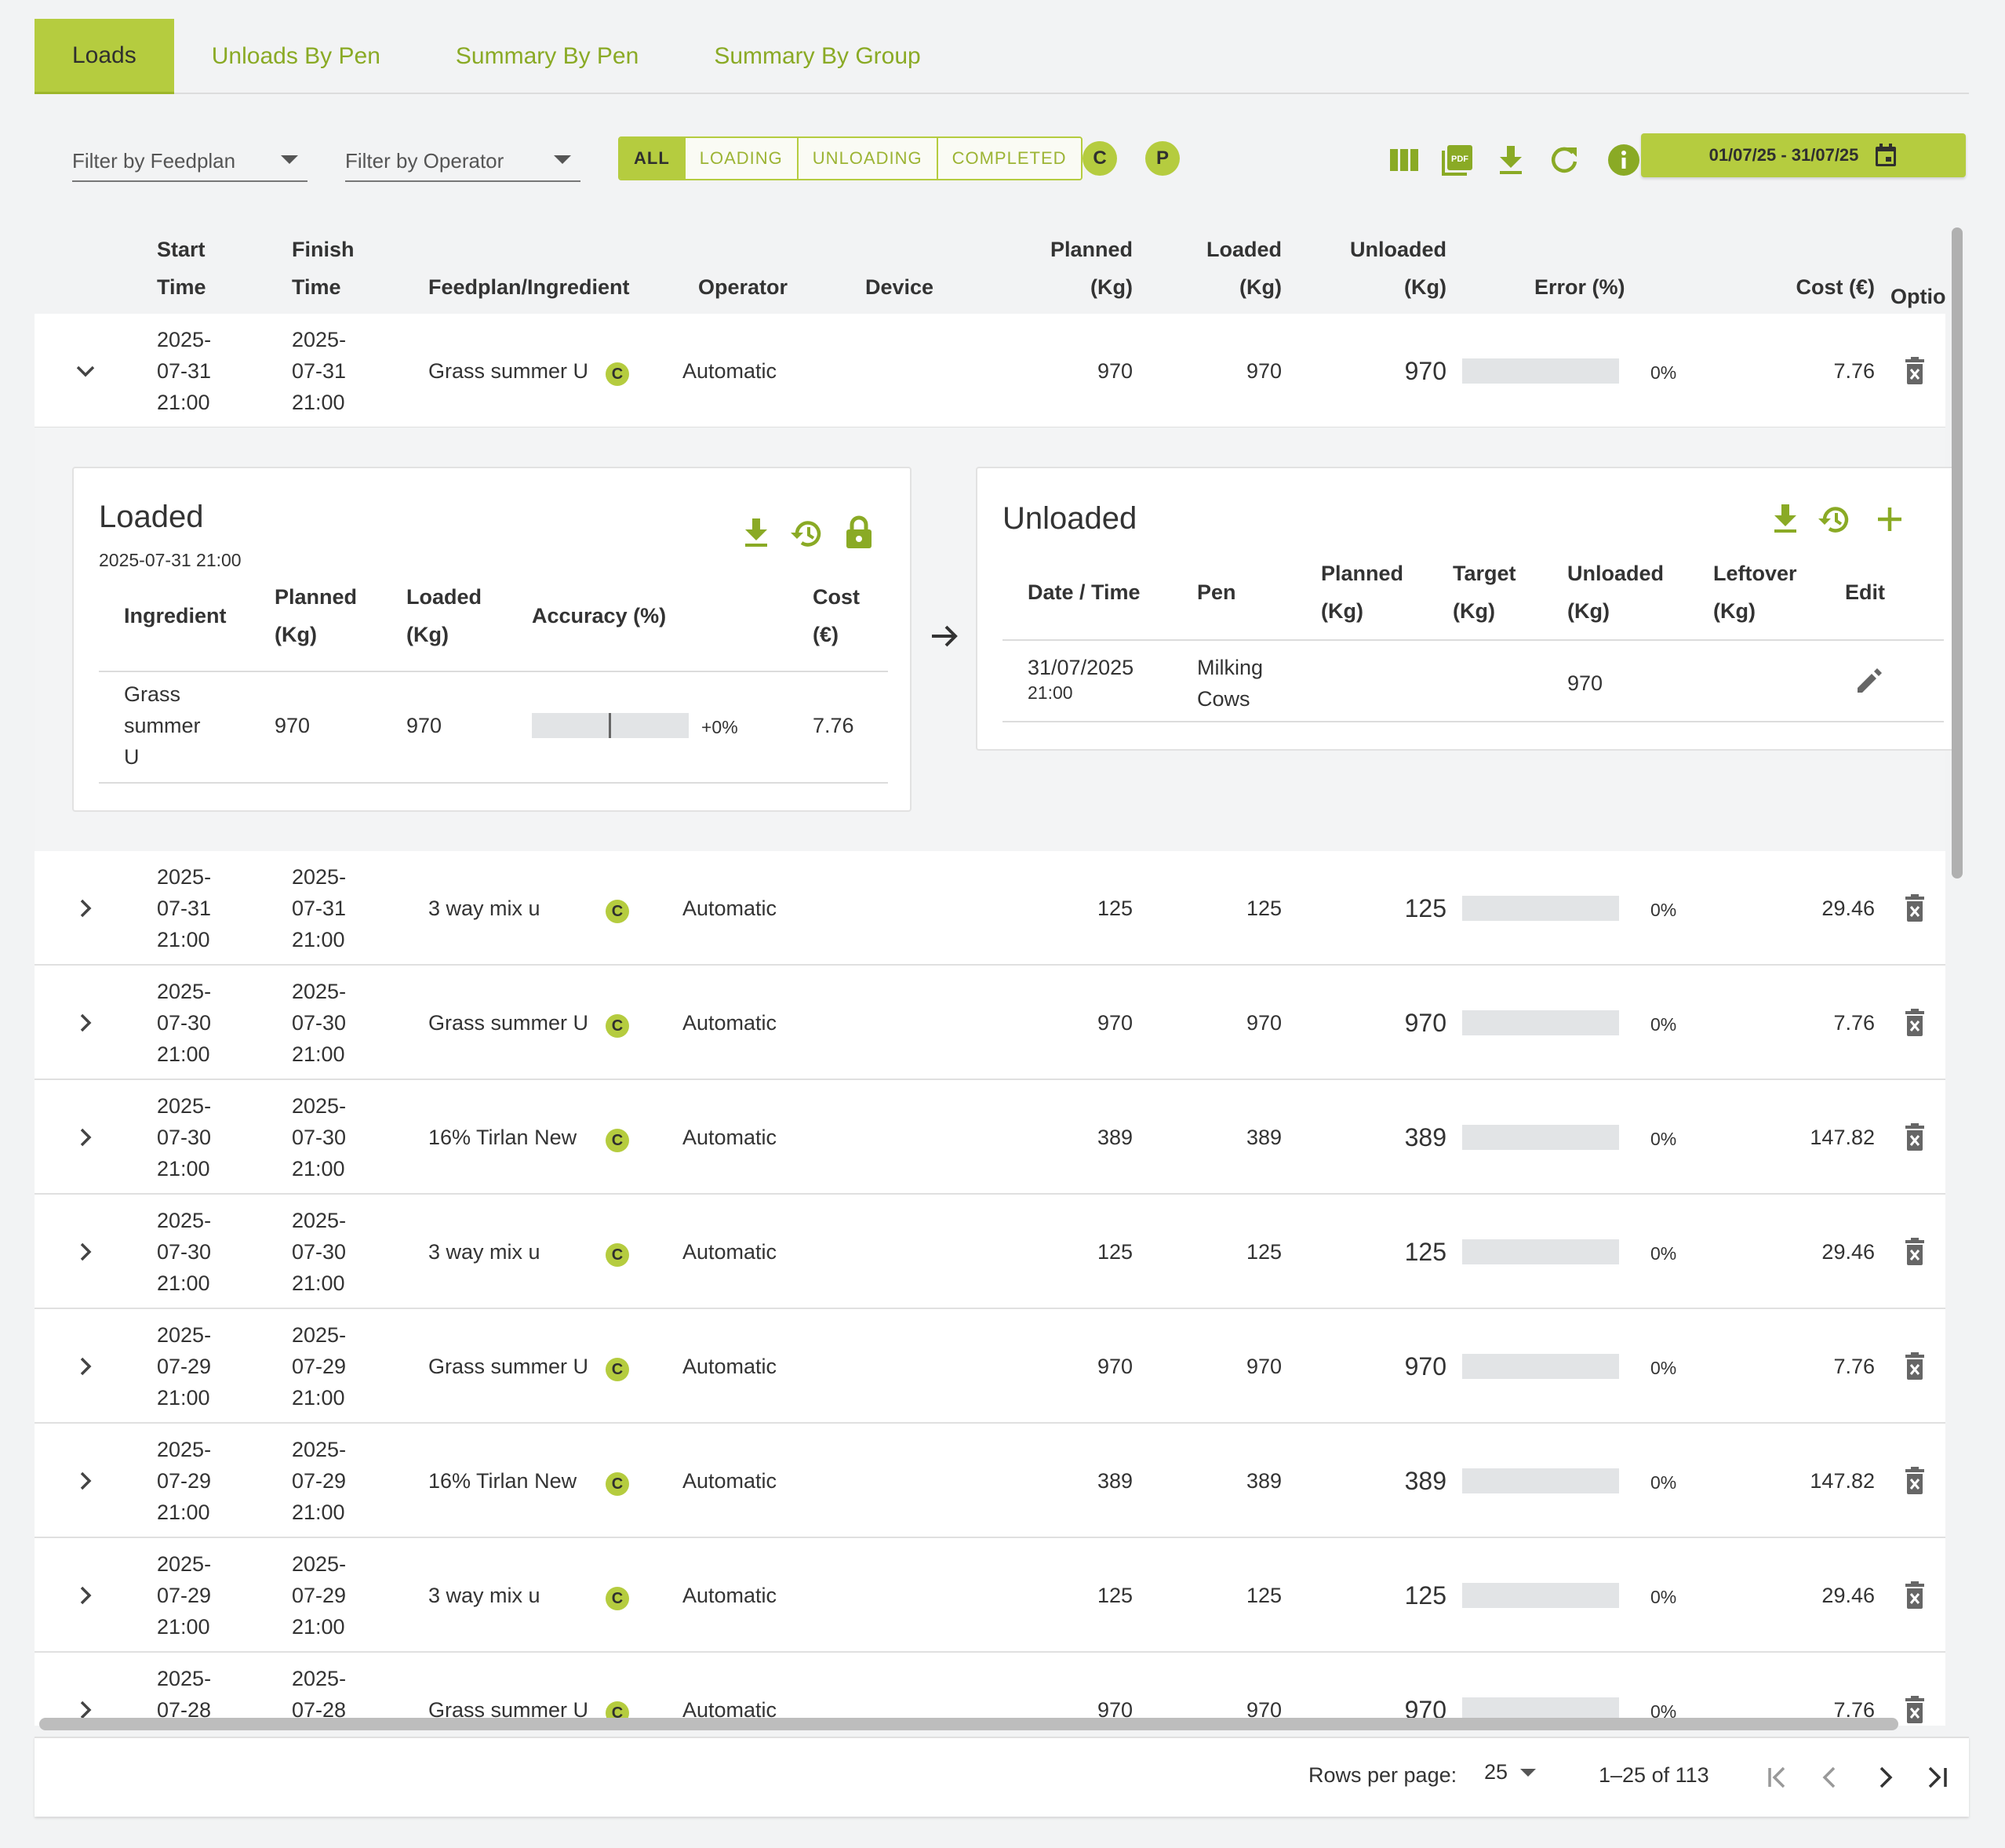  What do you see at coordinates (1368, 268) in the screenshot?
I see `column-header-unloaded: Unloaded (Kg)` at bounding box center [1368, 268].